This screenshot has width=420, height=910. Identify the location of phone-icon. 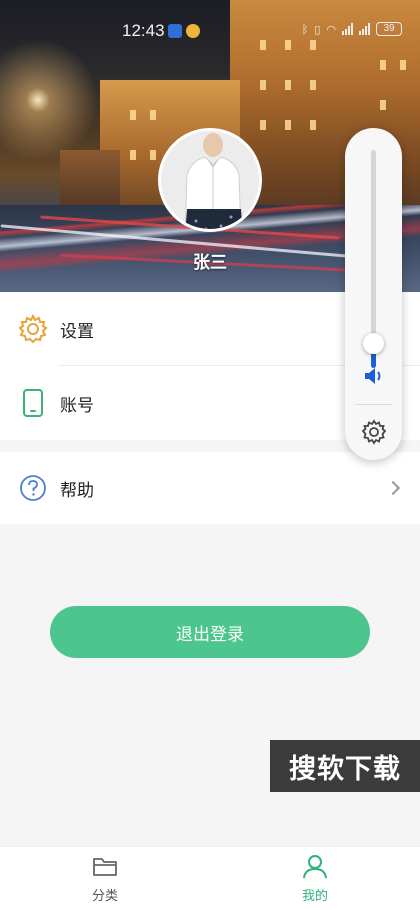
(33, 403).